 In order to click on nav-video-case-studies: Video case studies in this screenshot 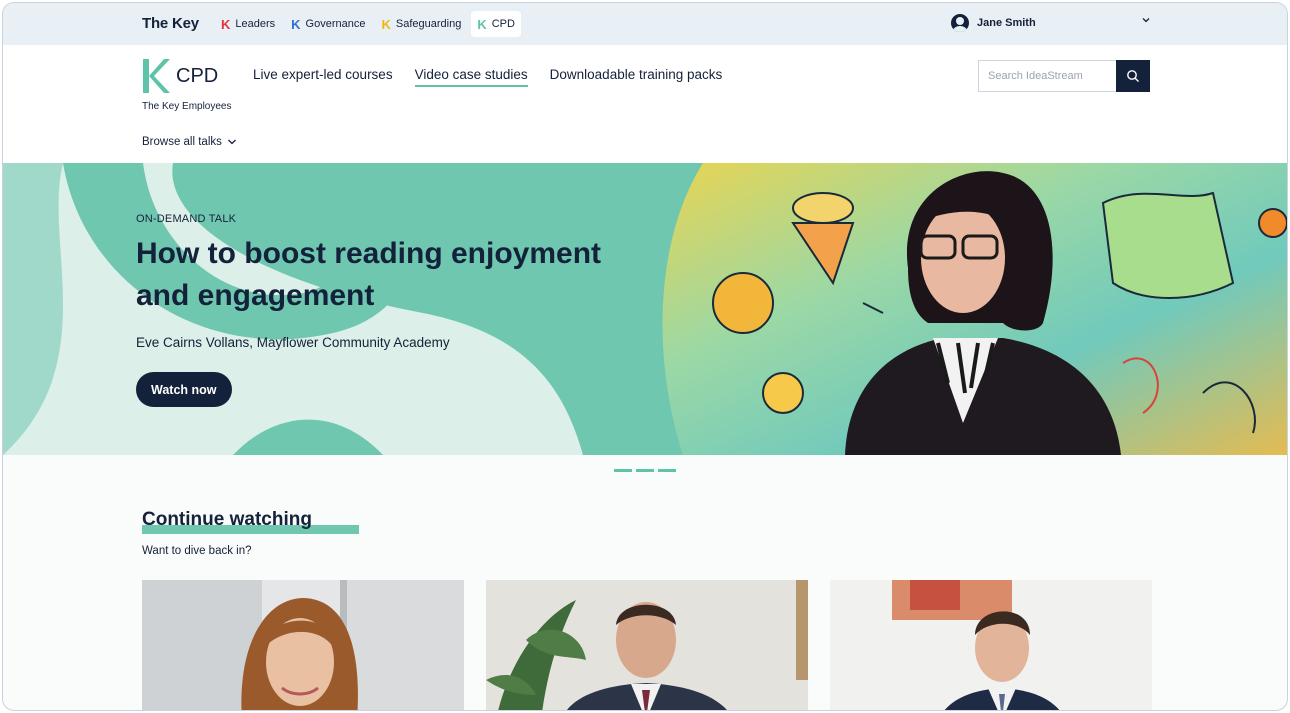, I will do `click(471, 77)`.